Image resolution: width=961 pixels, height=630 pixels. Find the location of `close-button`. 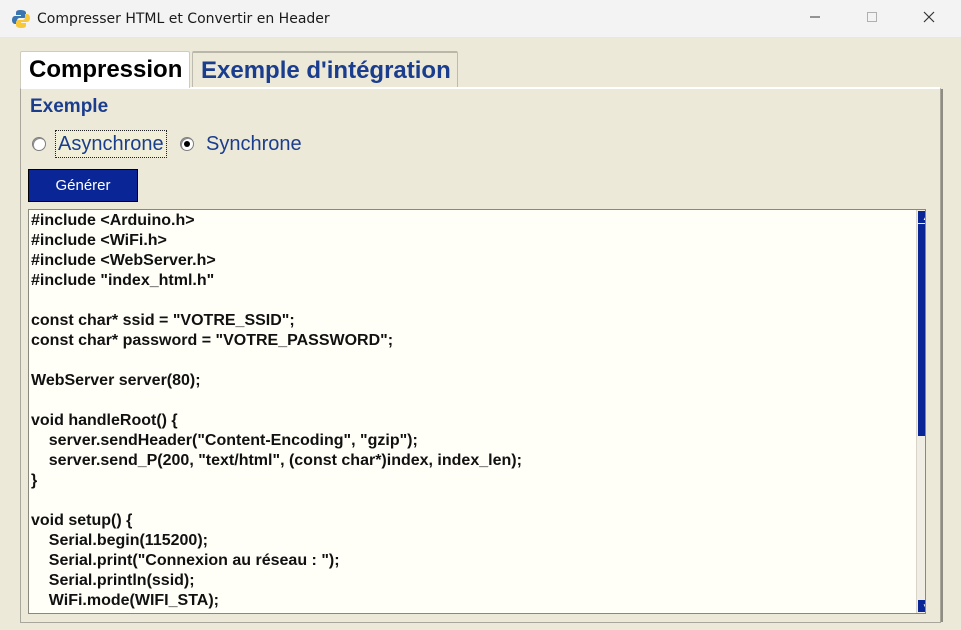

close-button is located at coordinates (929, 19).